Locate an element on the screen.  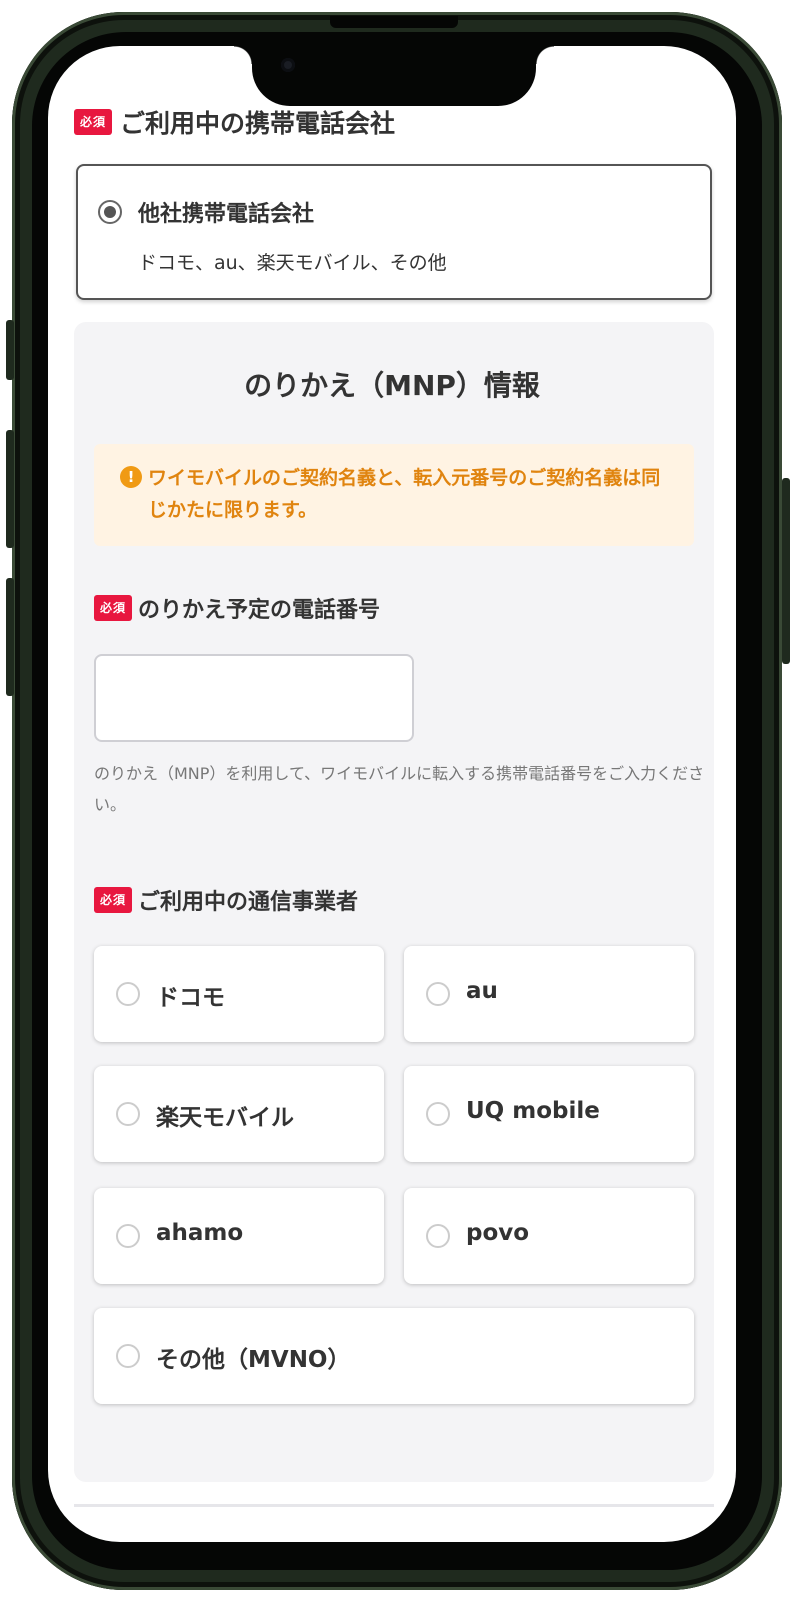
phone-number-heading: 必須 のりかえ予定の電話番号 is located at coordinates (237, 608).